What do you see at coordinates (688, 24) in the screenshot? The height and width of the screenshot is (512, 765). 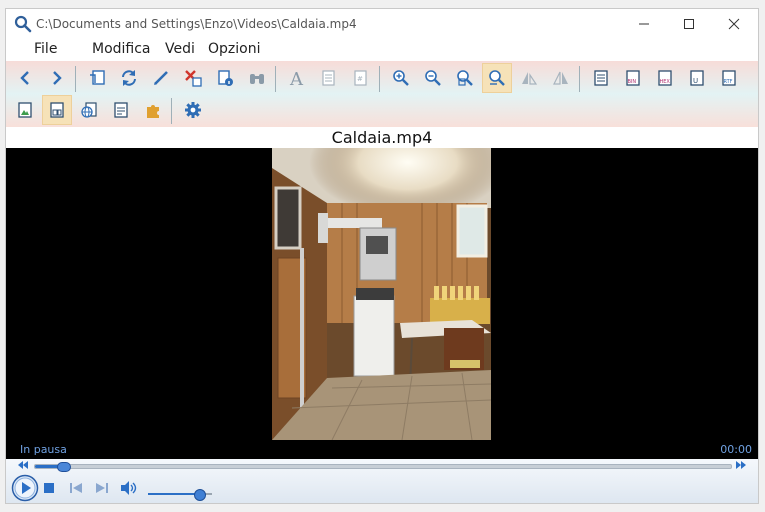 I see `maximize-button` at bounding box center [688, 24].